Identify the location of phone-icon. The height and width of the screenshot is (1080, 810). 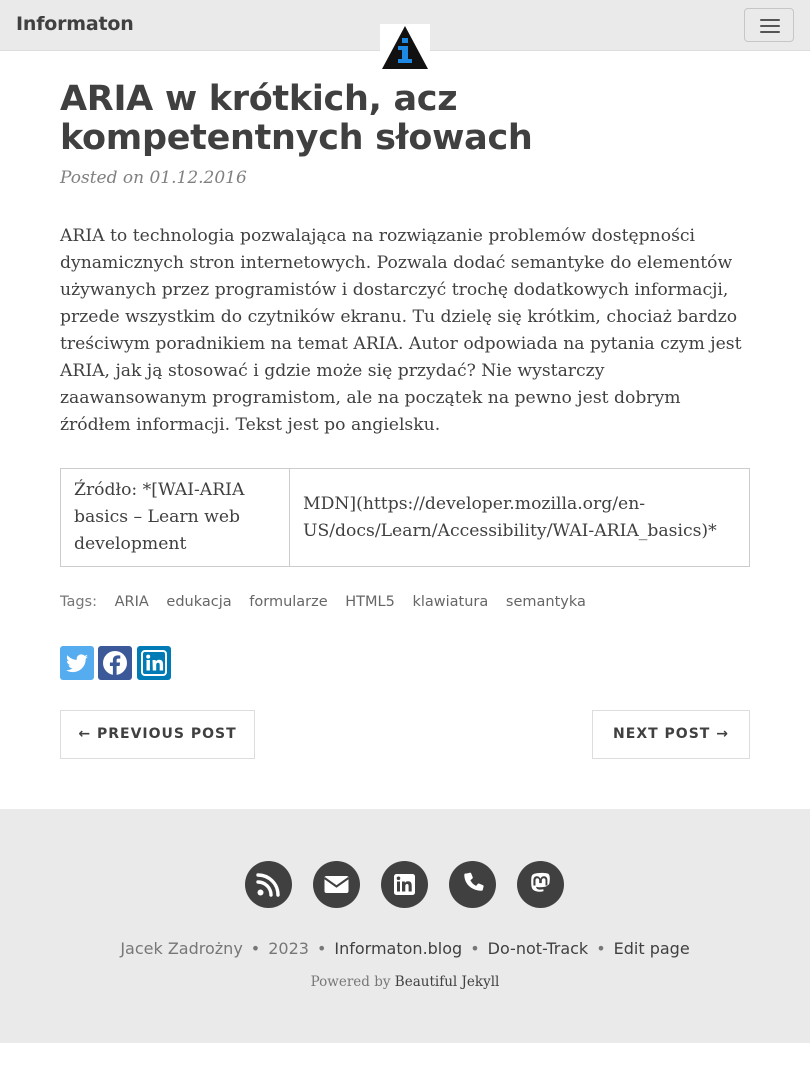
(474, 881).